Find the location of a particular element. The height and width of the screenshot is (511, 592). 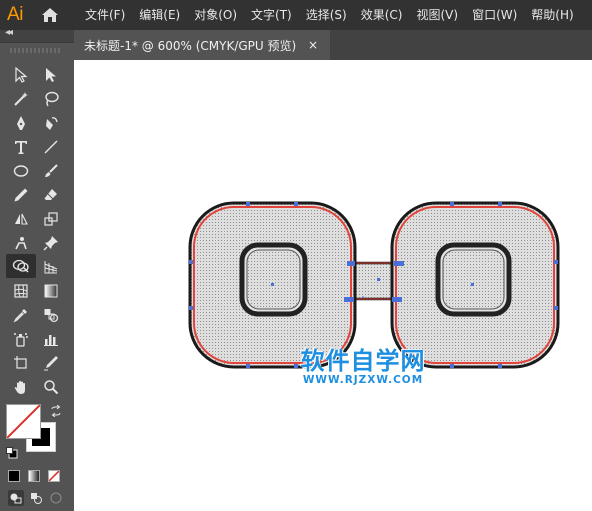

reflect-tool-icon is located at coordinates (21, 219).